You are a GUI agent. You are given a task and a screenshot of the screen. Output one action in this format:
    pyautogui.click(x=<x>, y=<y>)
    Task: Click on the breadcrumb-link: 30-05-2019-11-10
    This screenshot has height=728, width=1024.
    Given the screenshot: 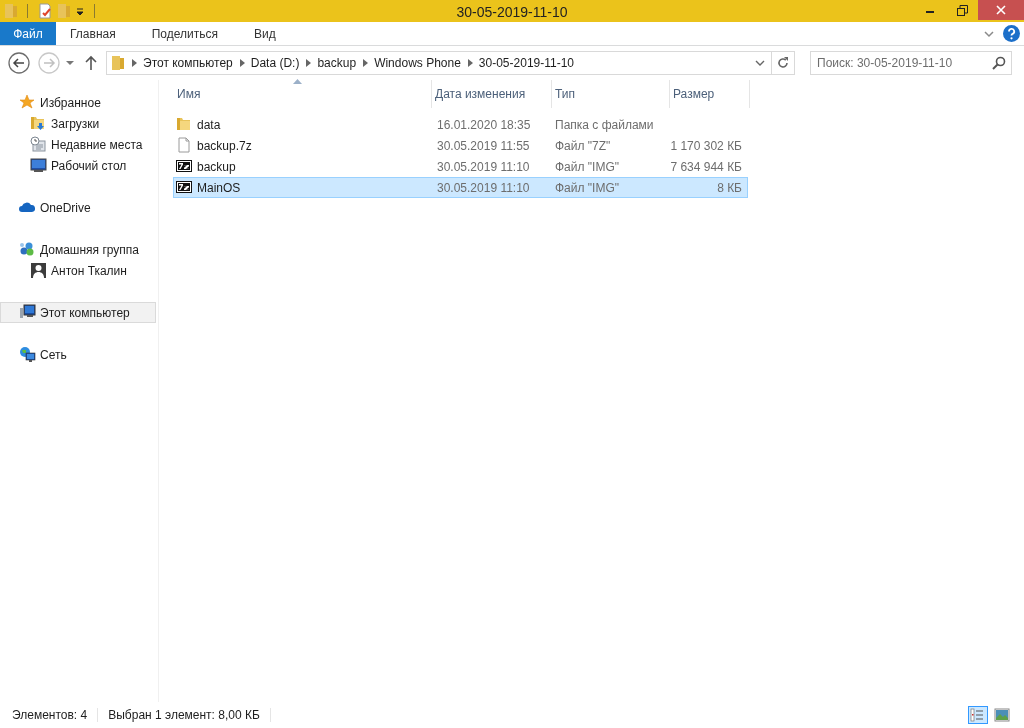 What is the action you would take?
    pyautogui.click(x=526, y=63)
    